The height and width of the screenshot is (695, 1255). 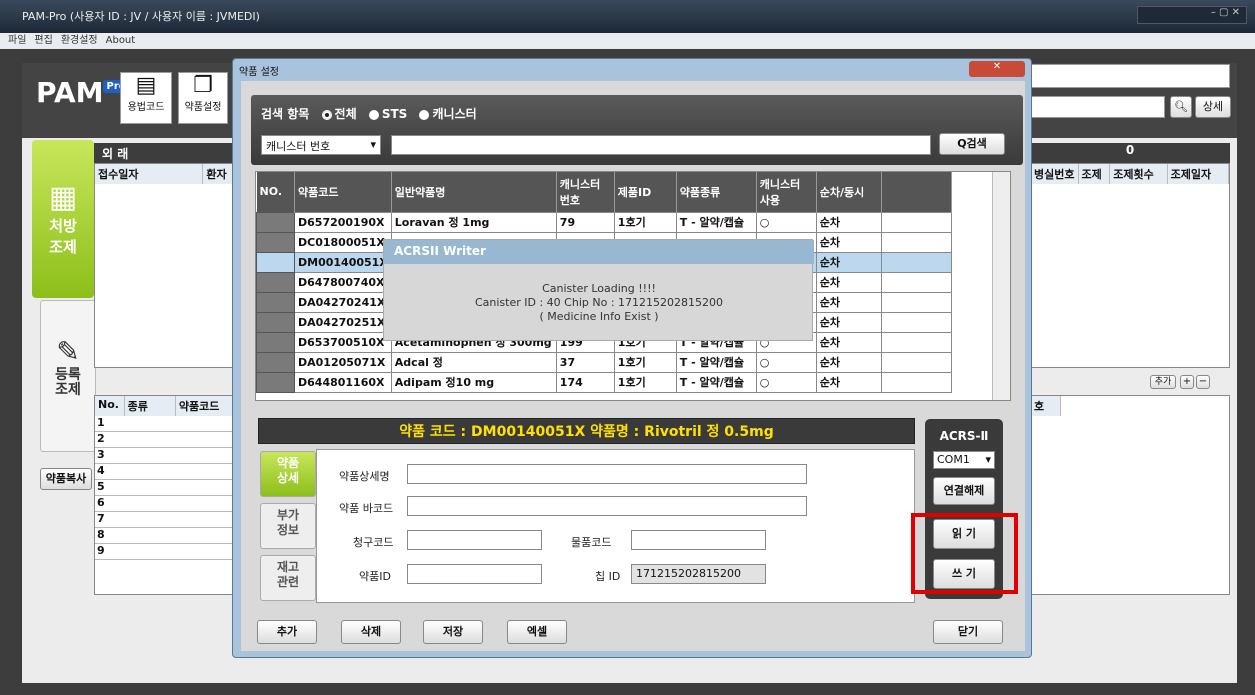 I want to click on top-search-input, so click(x=1097, y=107).